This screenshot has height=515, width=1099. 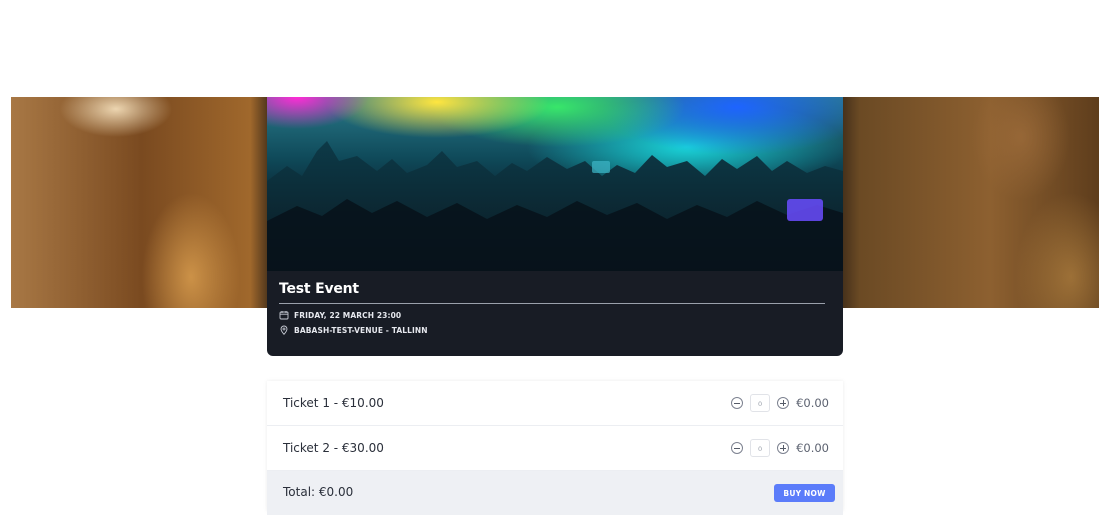 What do you see at coordinates (348, 315) in the screenshot?
I see `event-date: FRIDAY, 22 MARCH 23:00` at bounding box center [348, 315].